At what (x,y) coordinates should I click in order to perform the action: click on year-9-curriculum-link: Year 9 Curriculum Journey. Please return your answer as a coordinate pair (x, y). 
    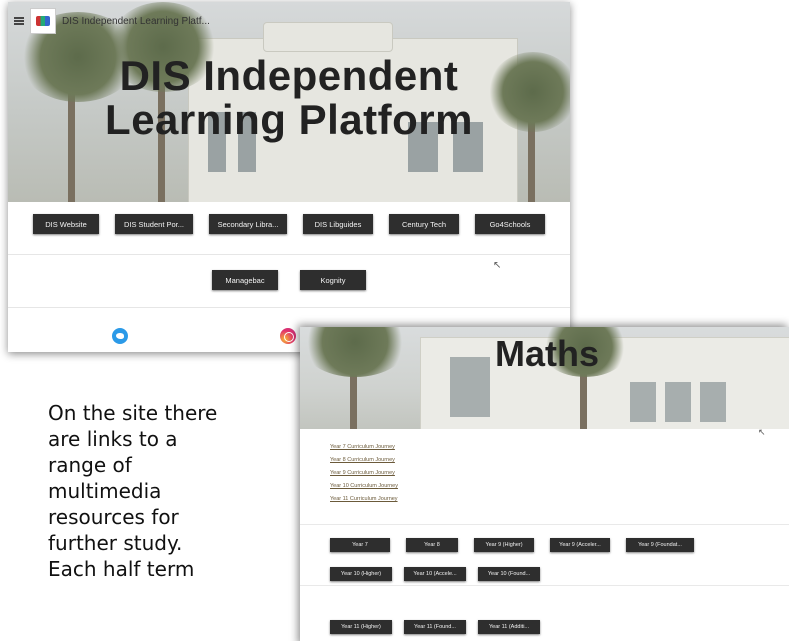
    Looking at the image, I should click on (364, 473).